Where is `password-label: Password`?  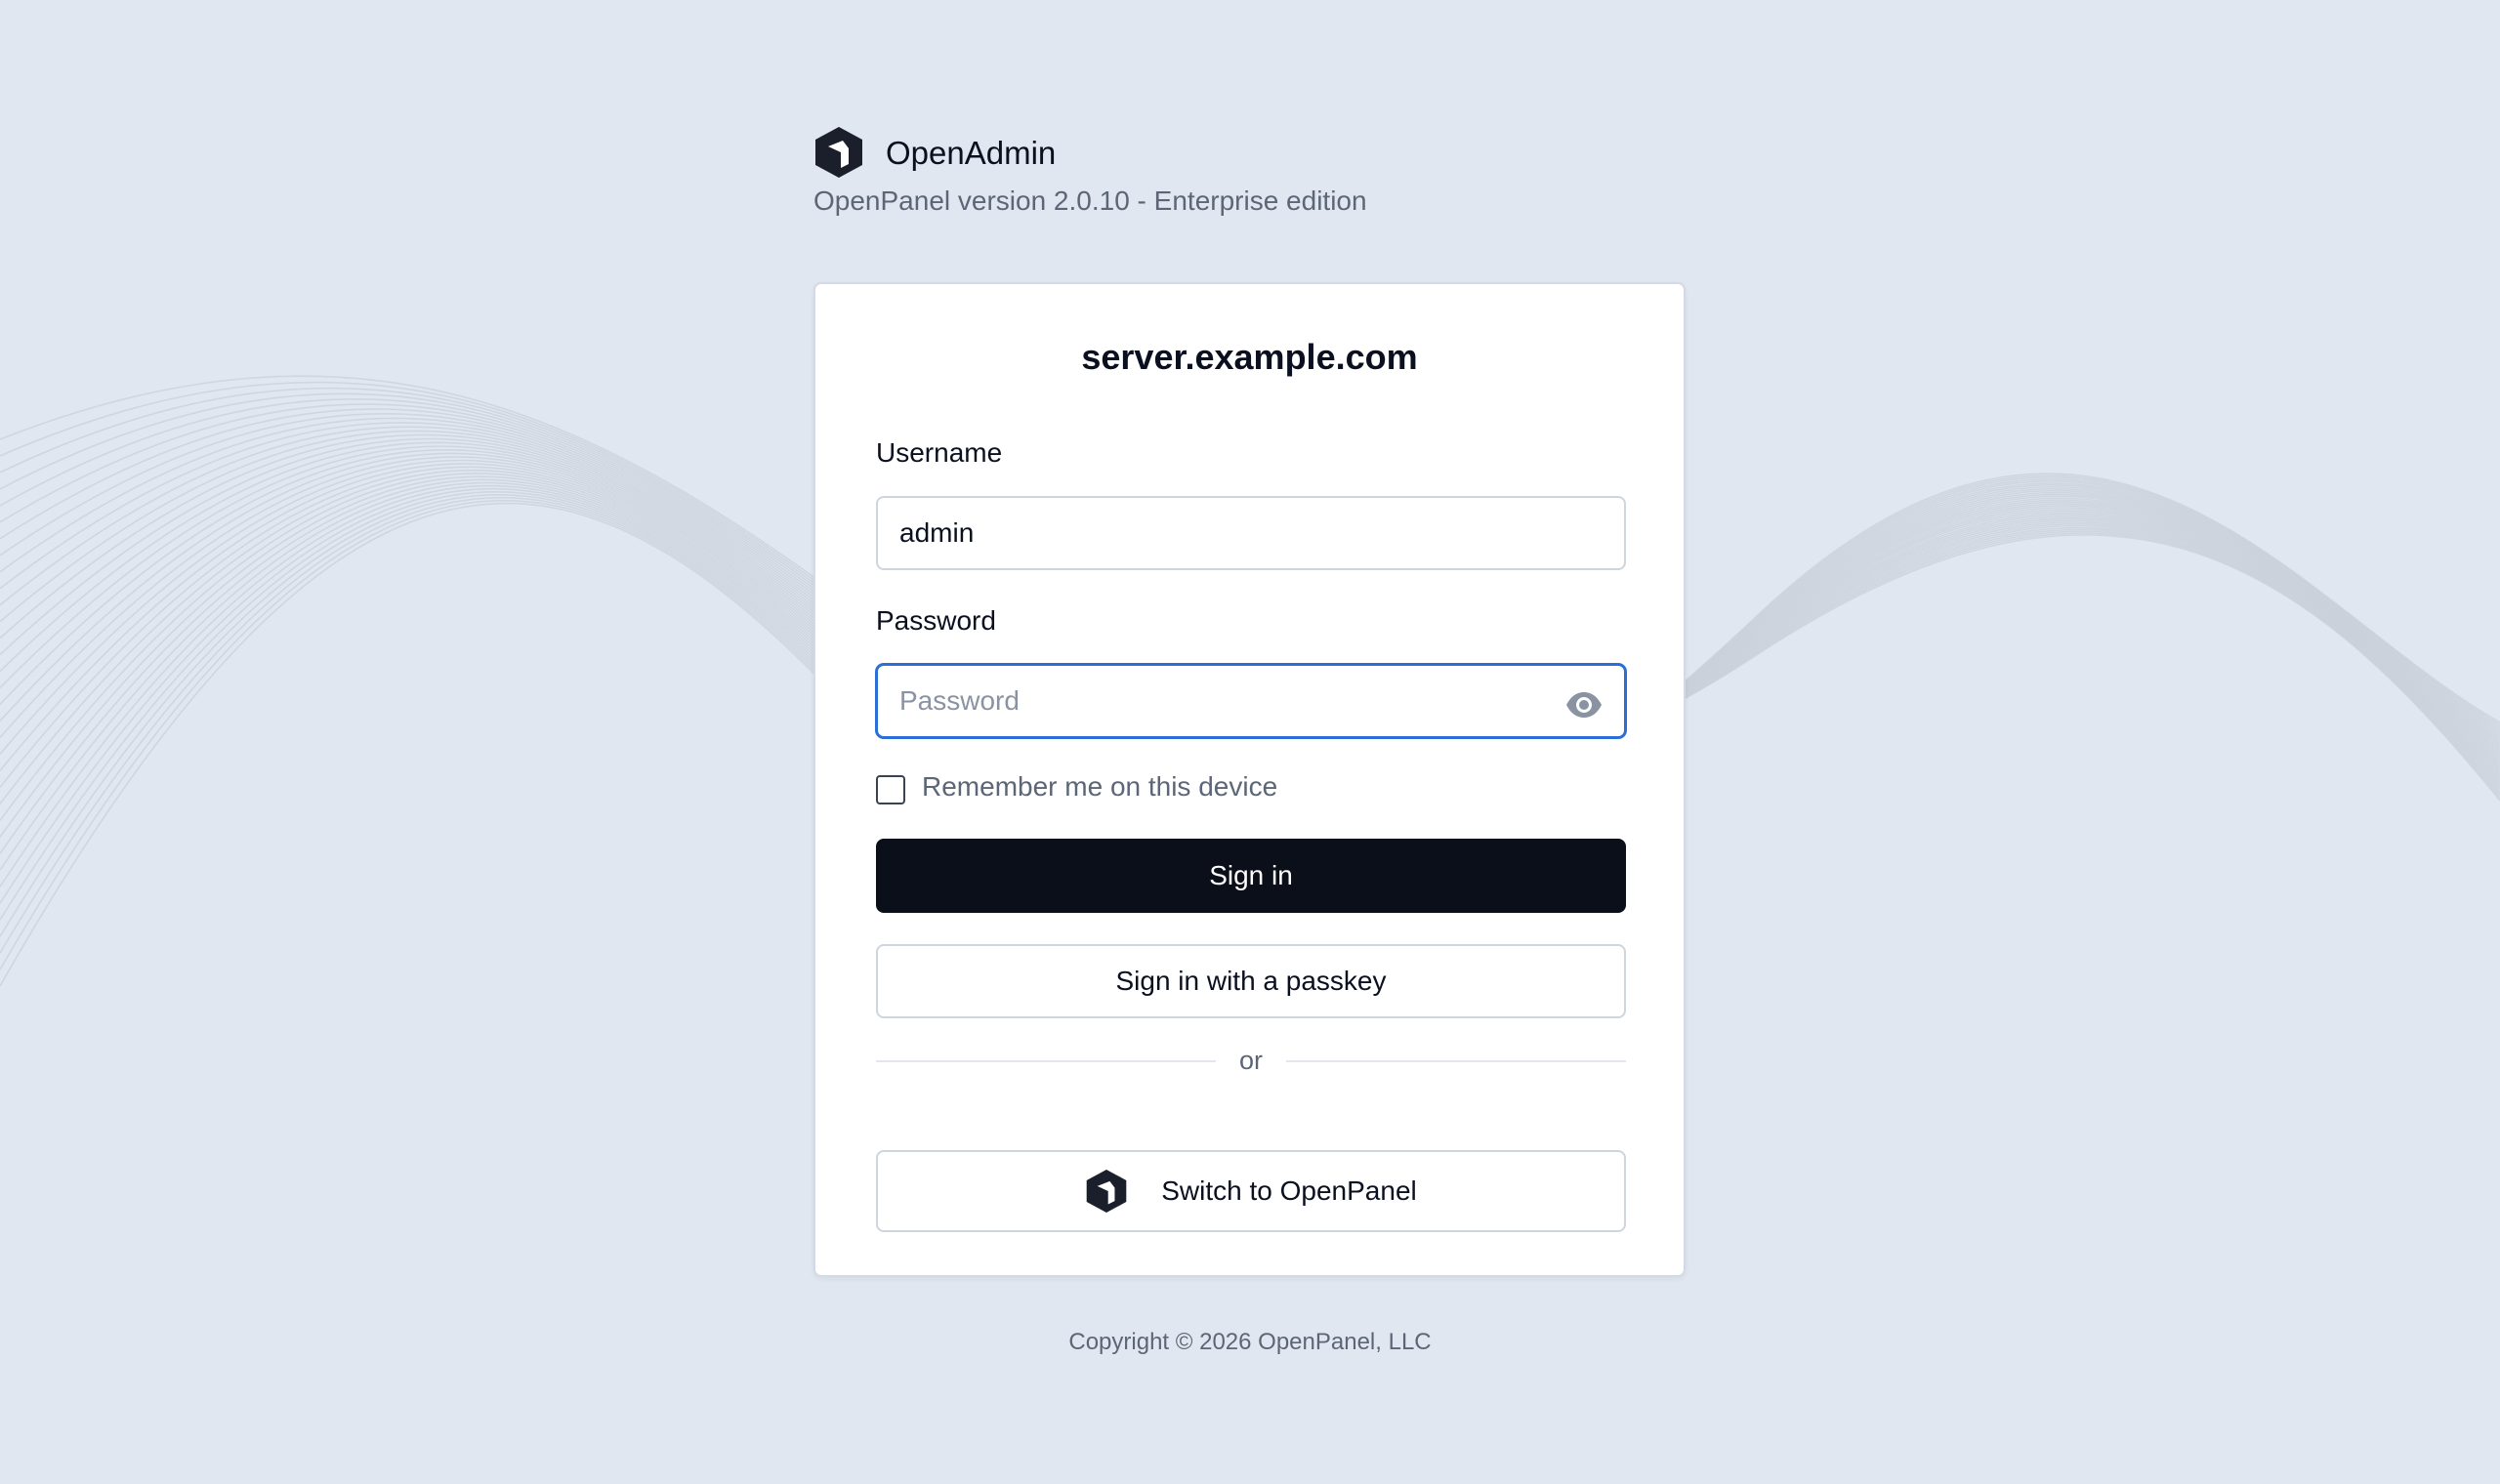 password-label: Password is located at coordinates (936, 621).